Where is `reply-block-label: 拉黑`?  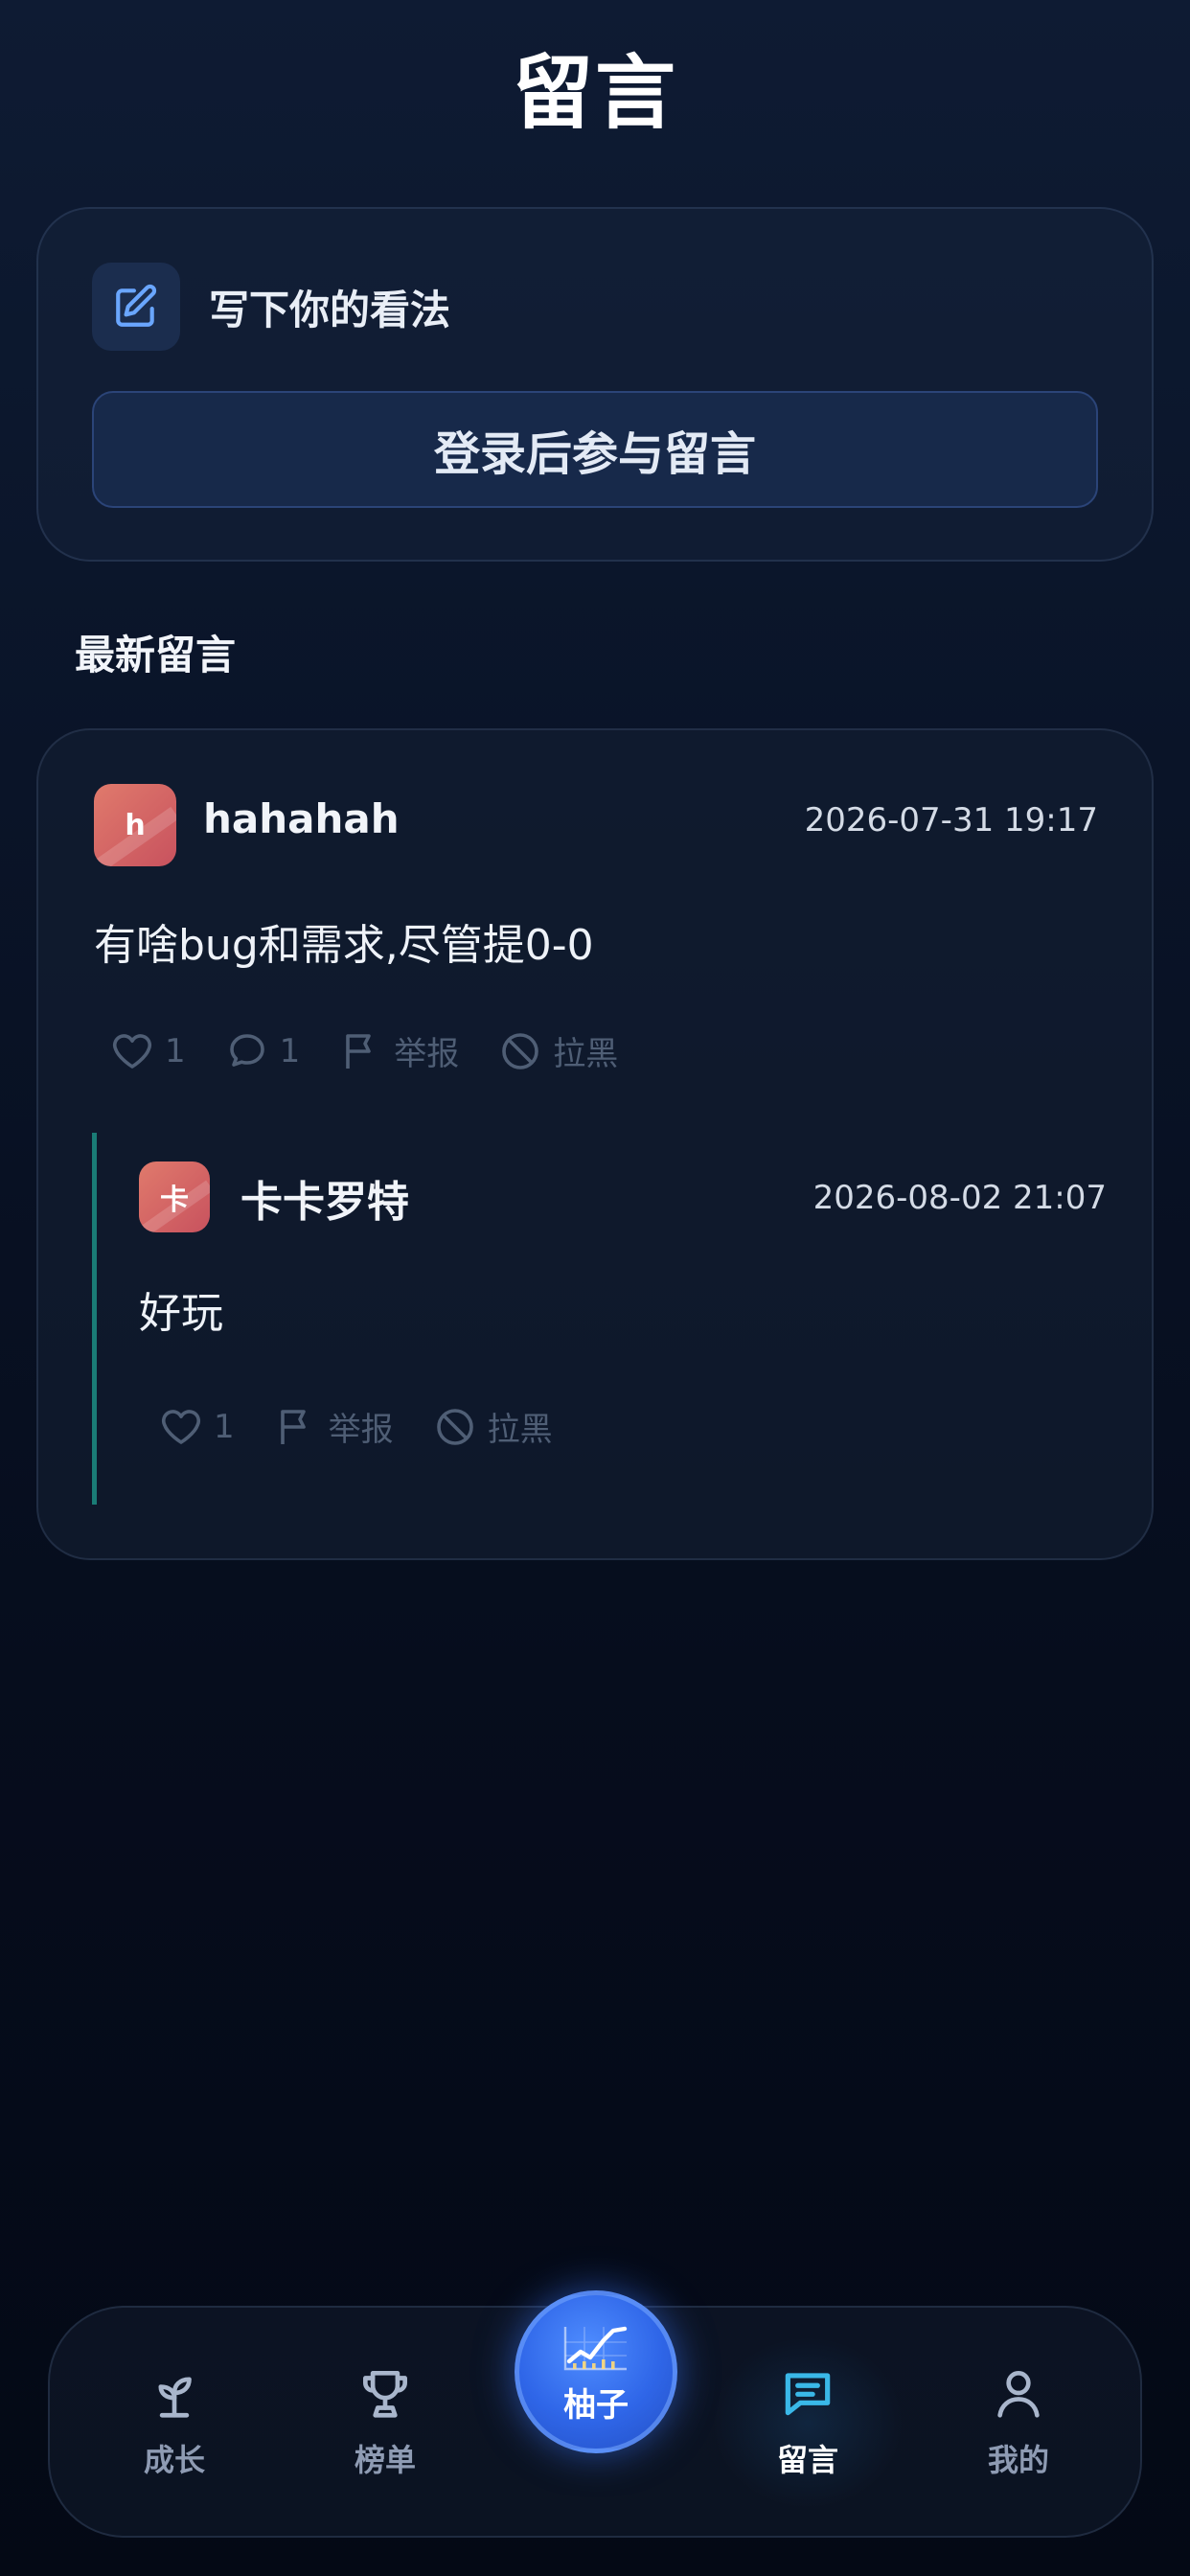 reply-block-label: 拉黑 is located at coordinates (520, 1430).